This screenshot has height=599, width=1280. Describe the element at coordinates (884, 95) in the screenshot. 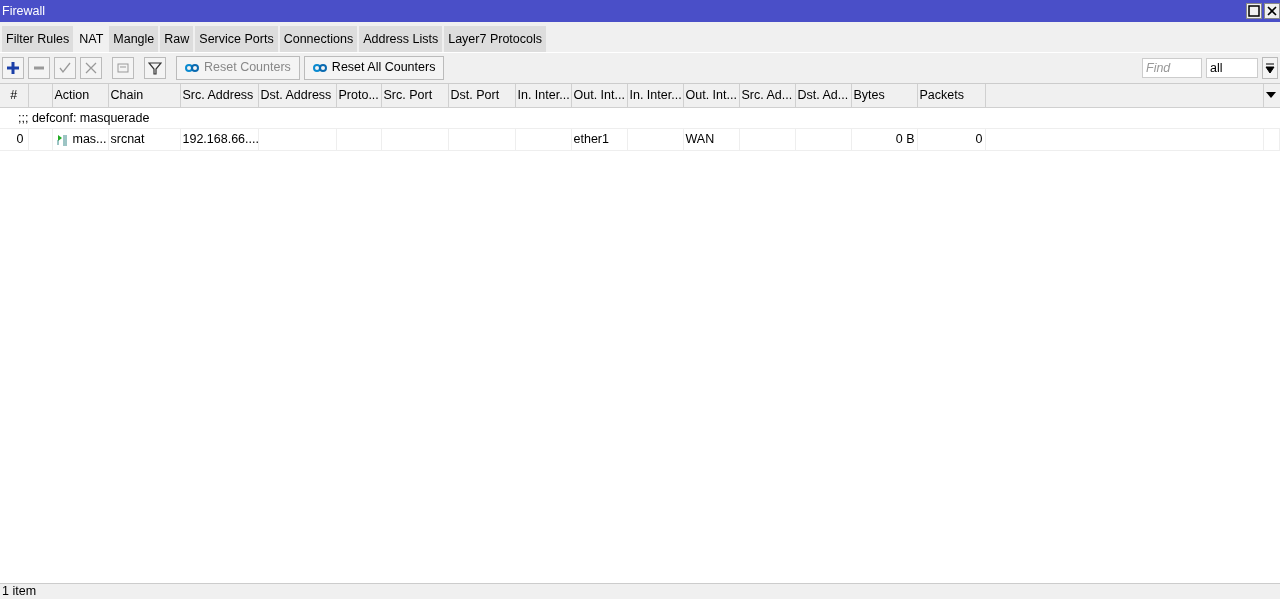

I see `column-header: Bytes` at that location.